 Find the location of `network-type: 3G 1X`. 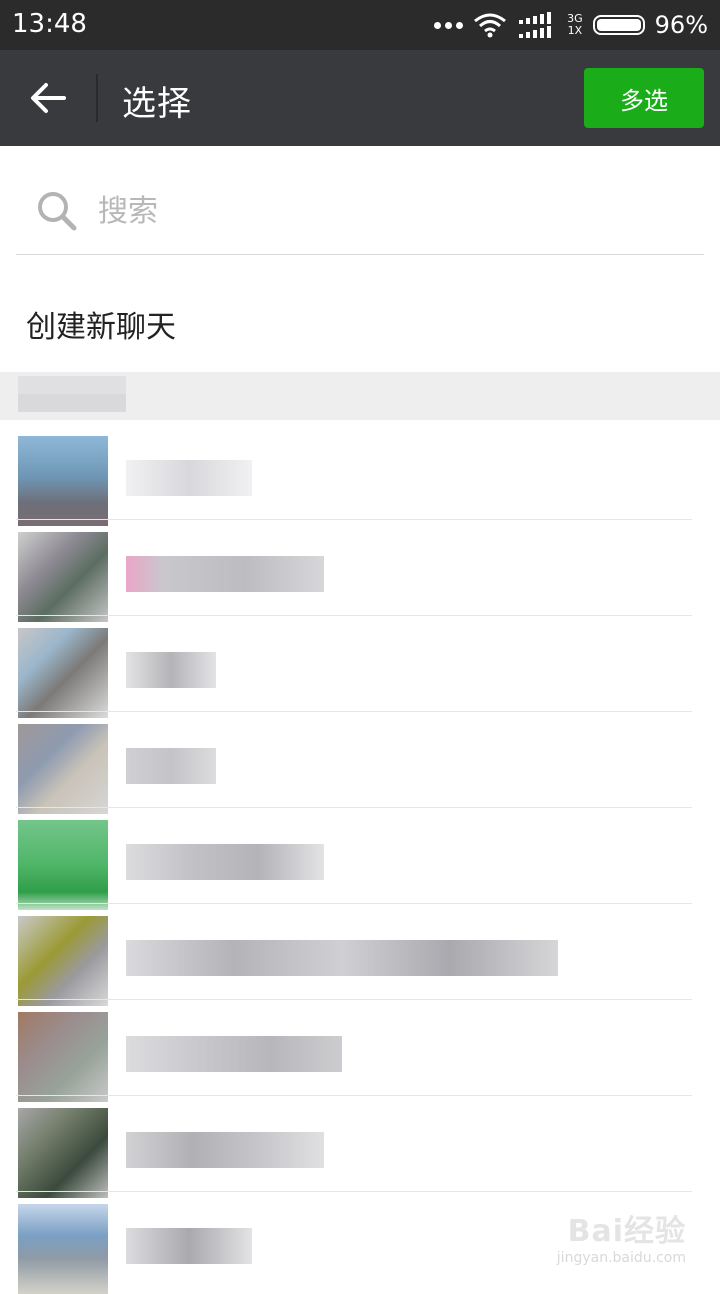

network-type: 3G 1X is located at coordinates (575, 25).